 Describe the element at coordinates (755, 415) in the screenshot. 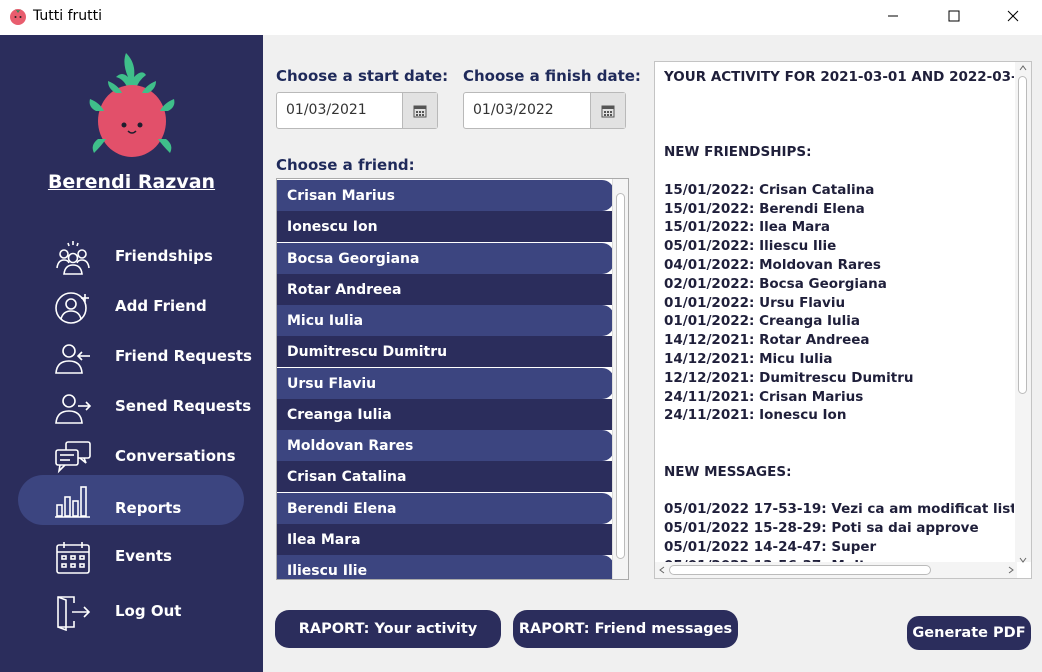

I see `report-line: 24/11/2021: Ionescu Ion` at that location.